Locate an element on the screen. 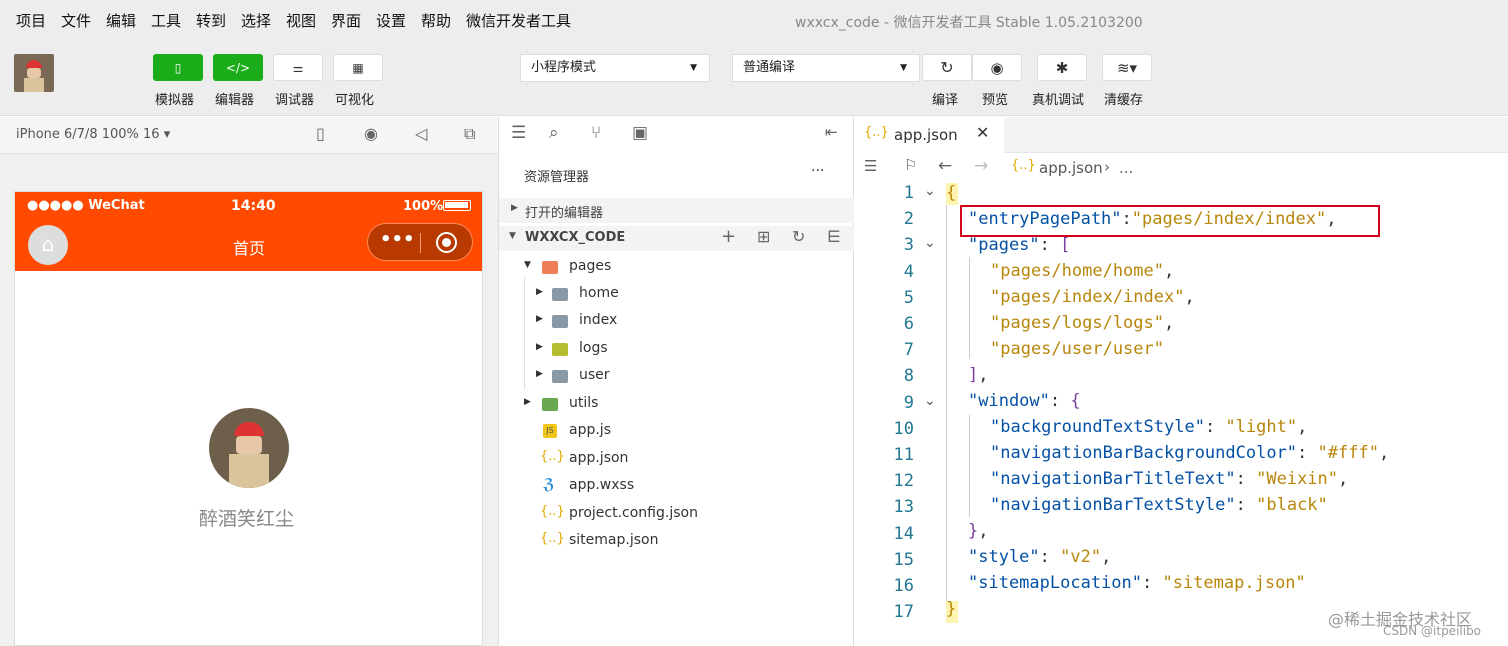 The image size is (1508, 646). project-section: ▼ WXXCX_CODE + ⊞ ↻ ⋿ is located at coordinates (676, 238).